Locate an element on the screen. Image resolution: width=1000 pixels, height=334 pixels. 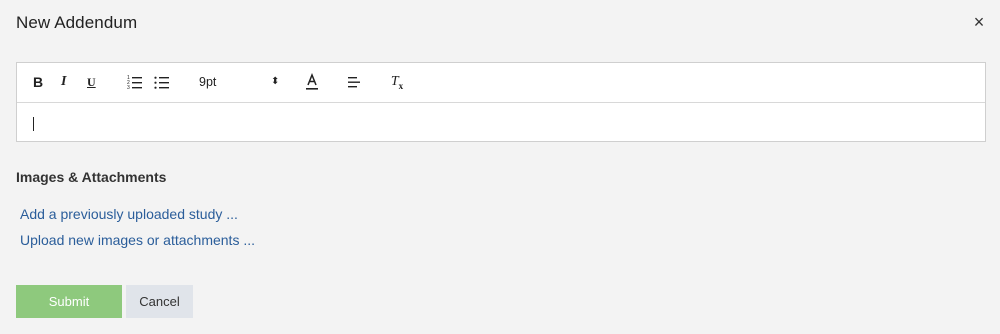
dialog-title: New Addendum is located at coordinates (77, 22).